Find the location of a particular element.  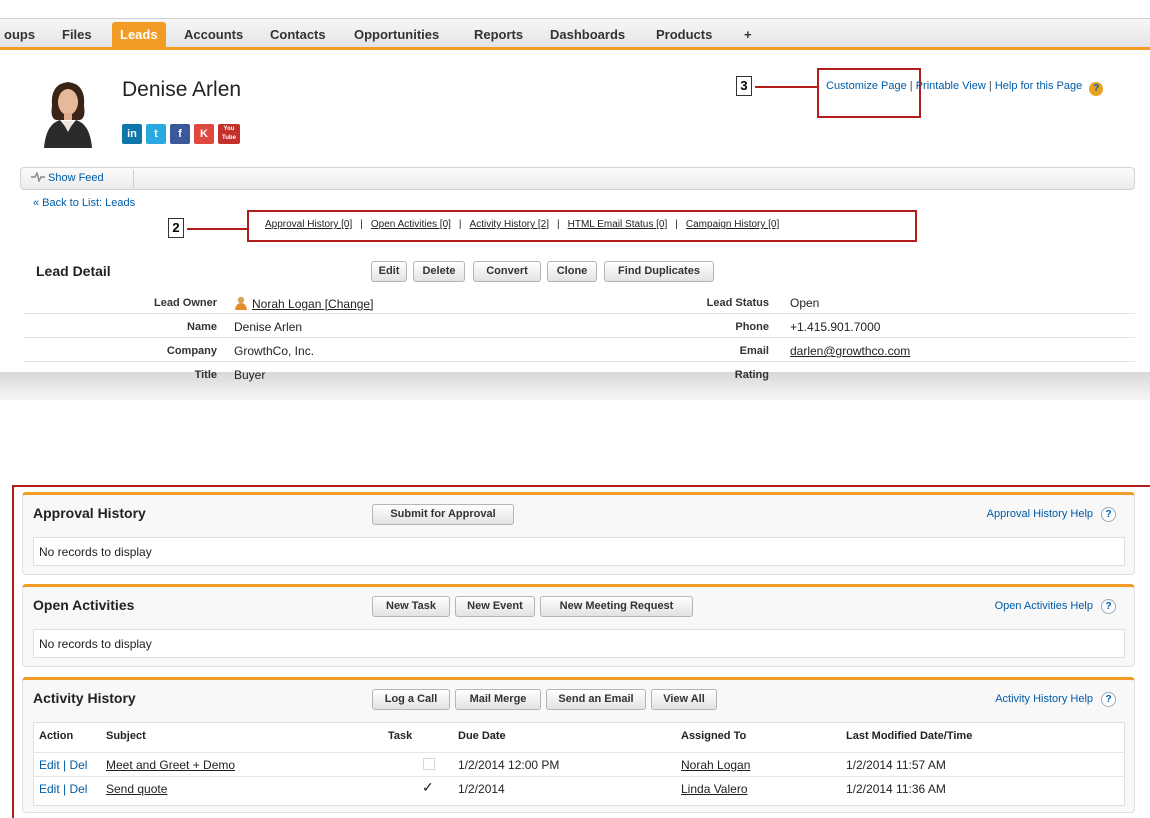

back-to-list-link: « Back to List: Leads is located at coordinates (84, 203).